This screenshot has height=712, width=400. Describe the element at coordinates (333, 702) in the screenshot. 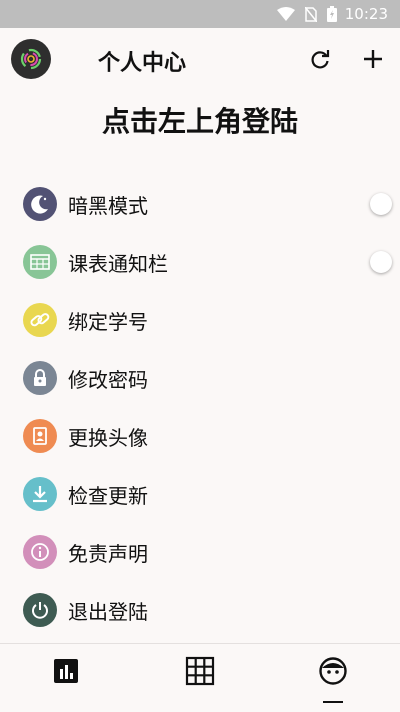

I see `selected-tab-indicator` at that location.